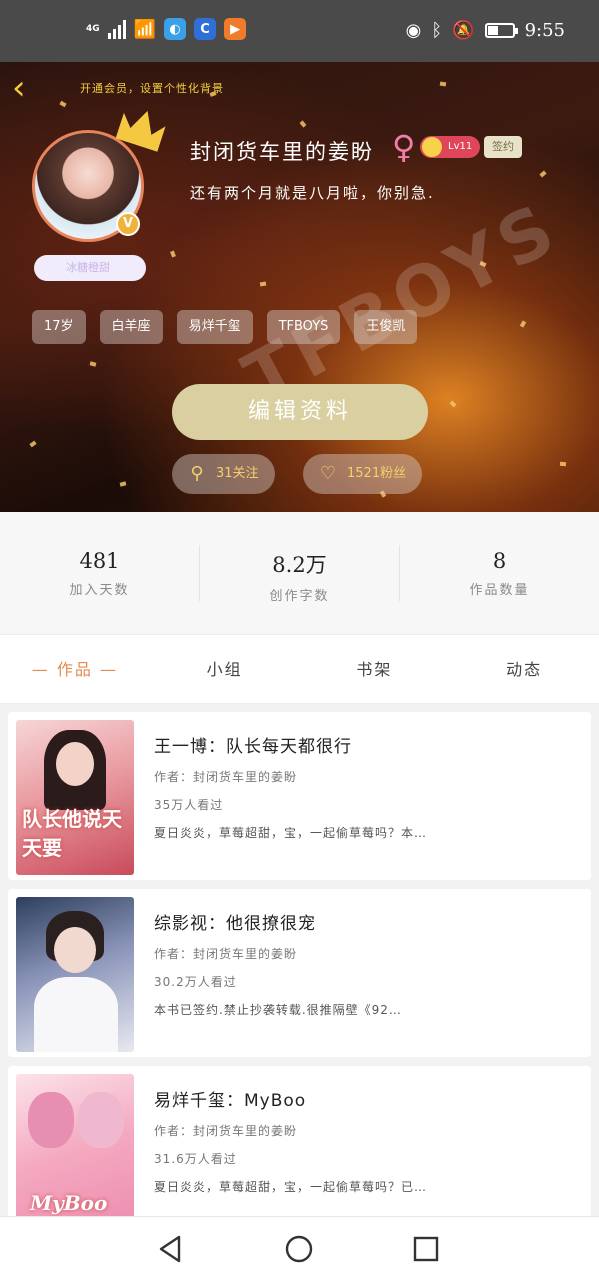 The height and width of the screenshot is (1280, 599). I want to click on nickname-badge: 冰糖橙甜, so click(90, 268).